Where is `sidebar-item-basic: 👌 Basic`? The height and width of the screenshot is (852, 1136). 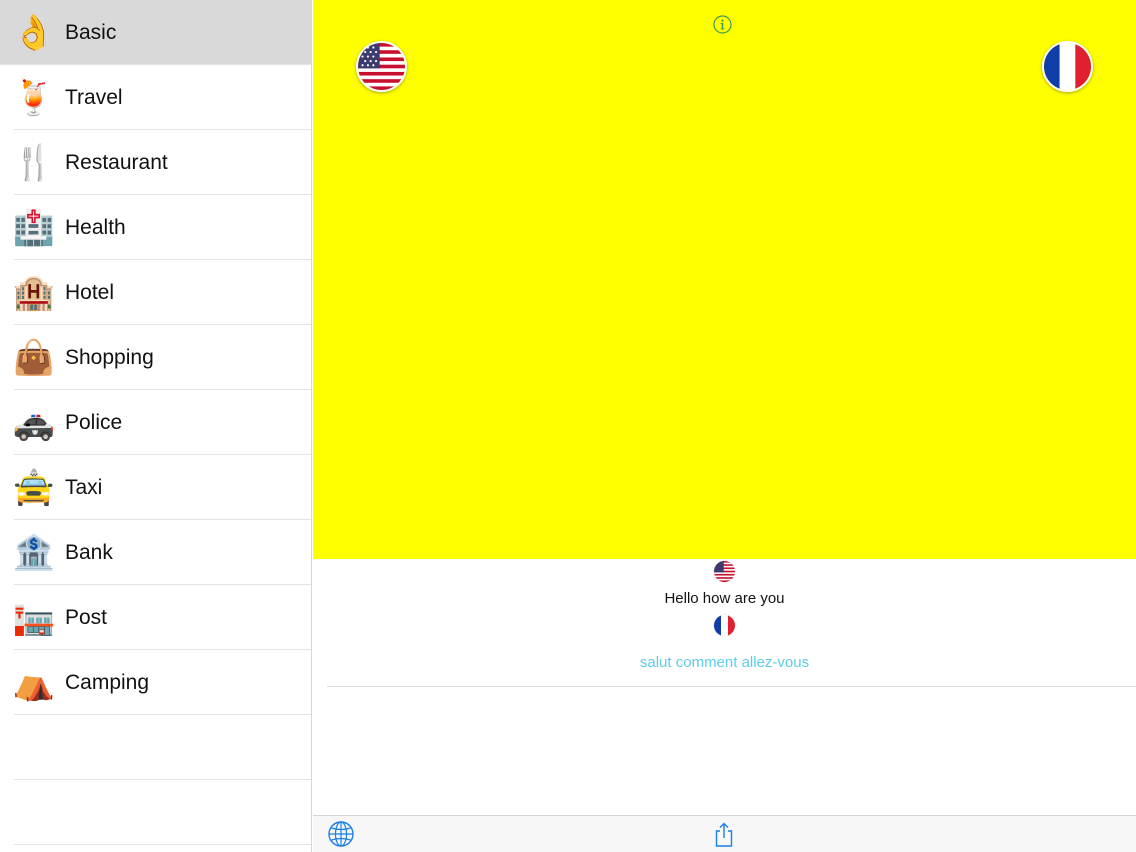 sidebar-item-basic: 👌 Basic is located at coordinates (155, 32).